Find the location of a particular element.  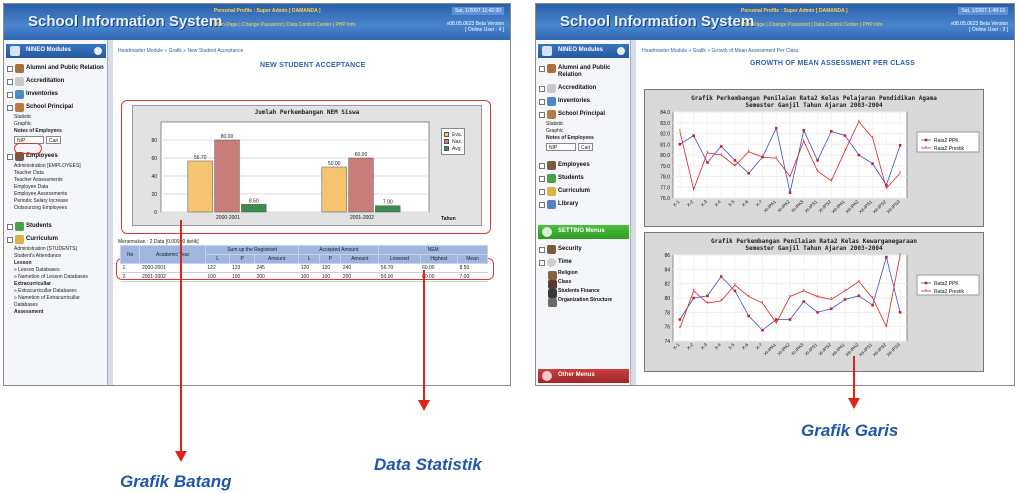

accreditation-icon is located at coordinates (551, 88).